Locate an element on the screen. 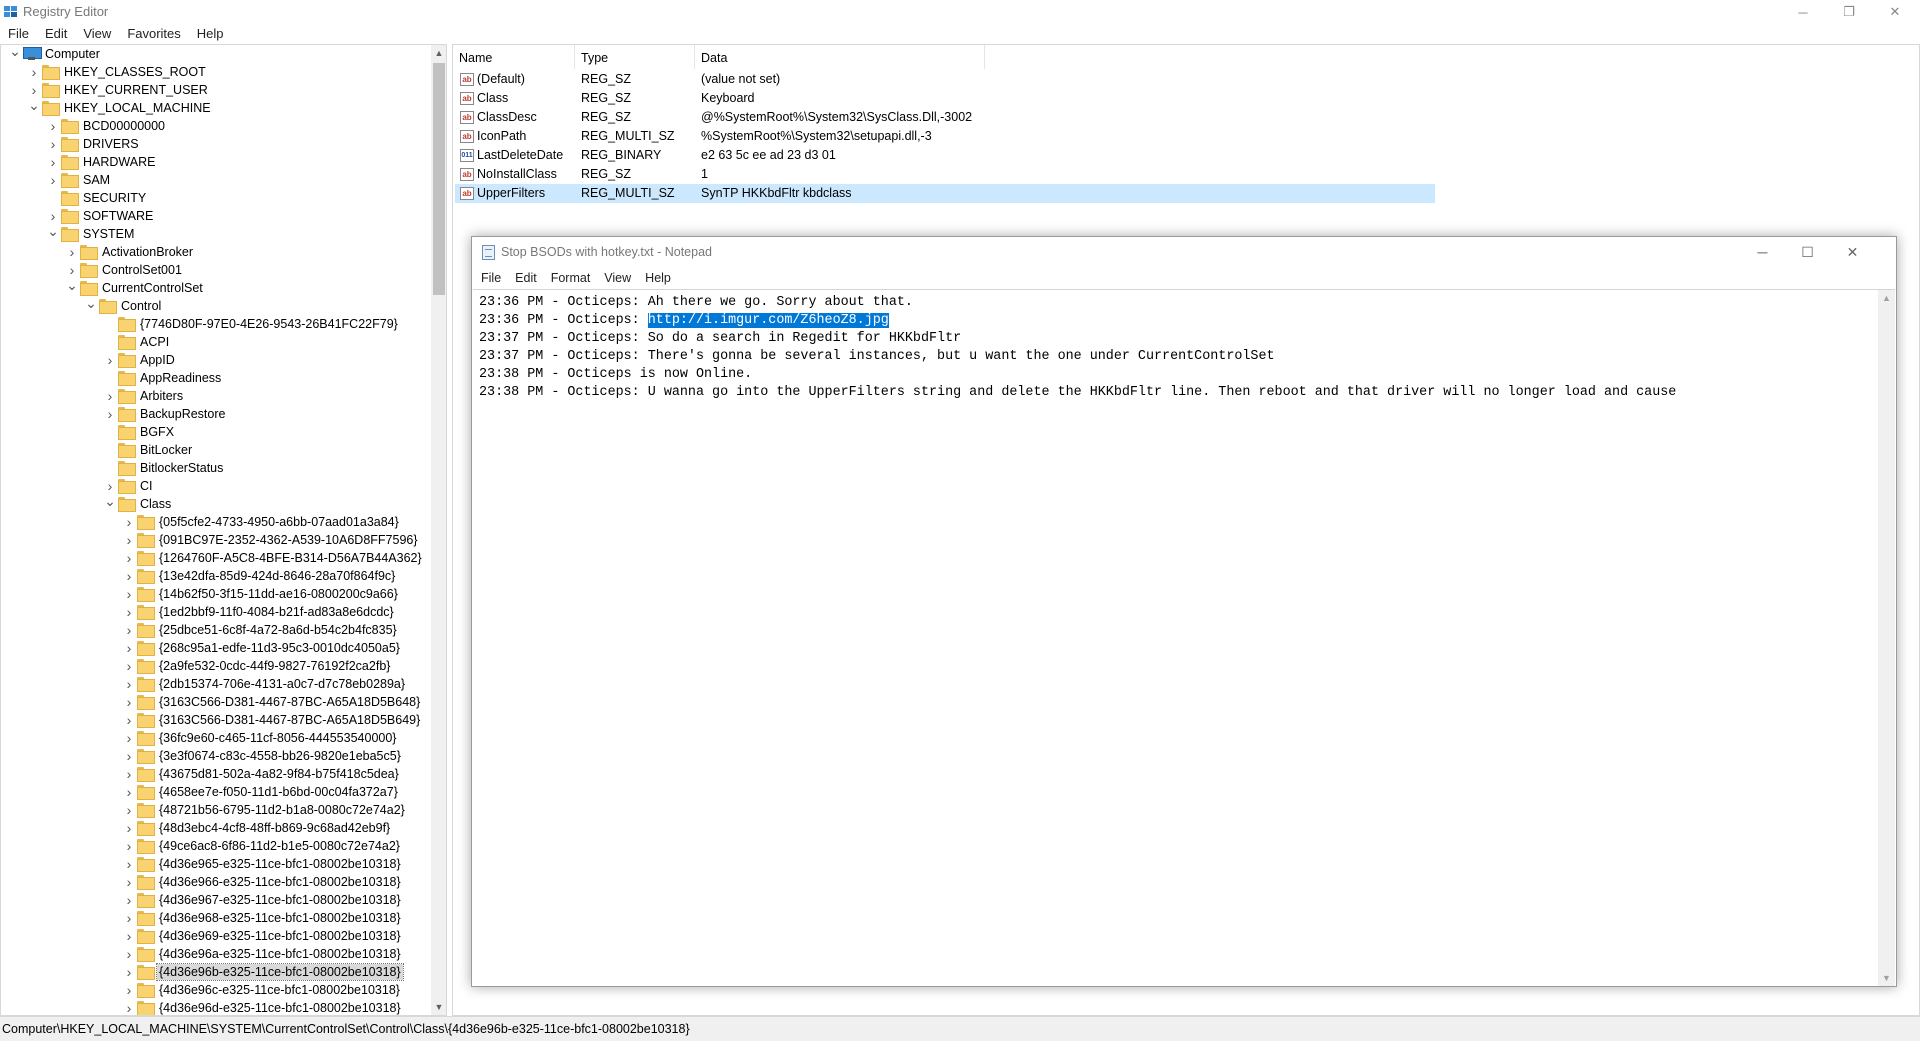 The width and height of the screenshot is (1920, 1041). tree-item: ⌄ Class is located at coordinates (216, 503).